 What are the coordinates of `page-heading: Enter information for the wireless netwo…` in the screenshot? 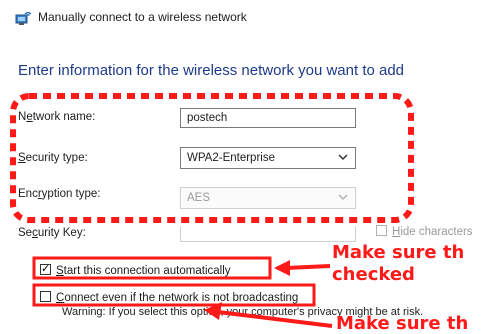 It's located at (211, 70).